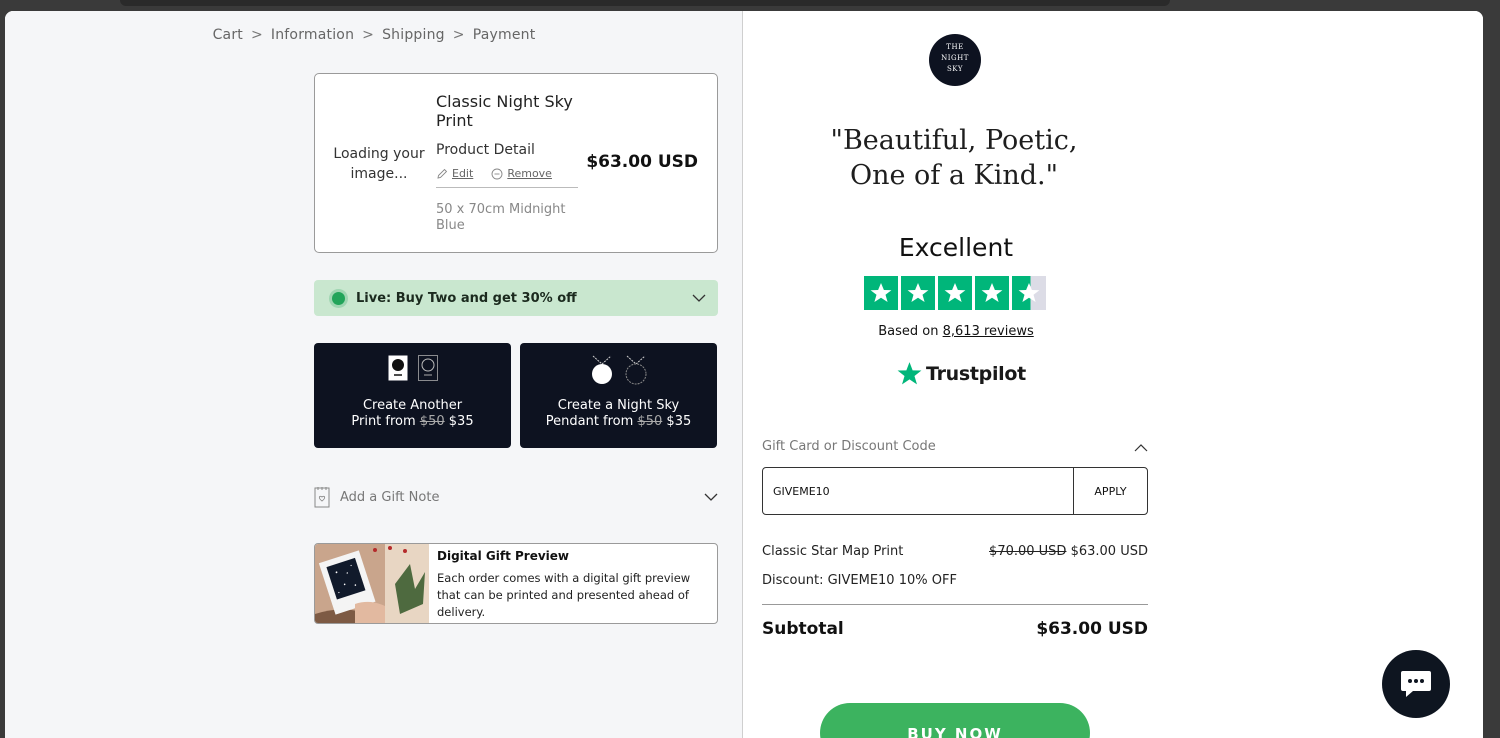 This screenshot has width=1500, height=738. I want to click on quote-line2: One of a Kind.", so click(954, 175).